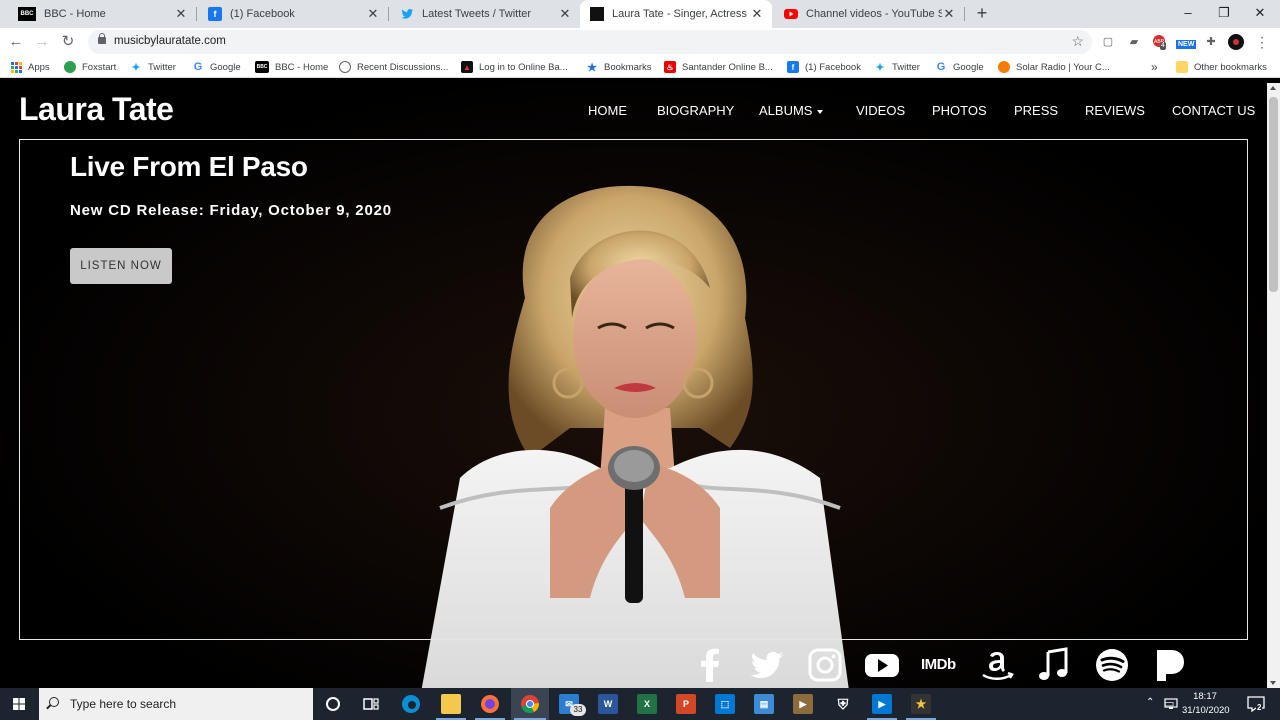  Describe the element at coordinates (1150, 702) in the screenshot. I see `tray-overflow-icon: ⌃` at that location.